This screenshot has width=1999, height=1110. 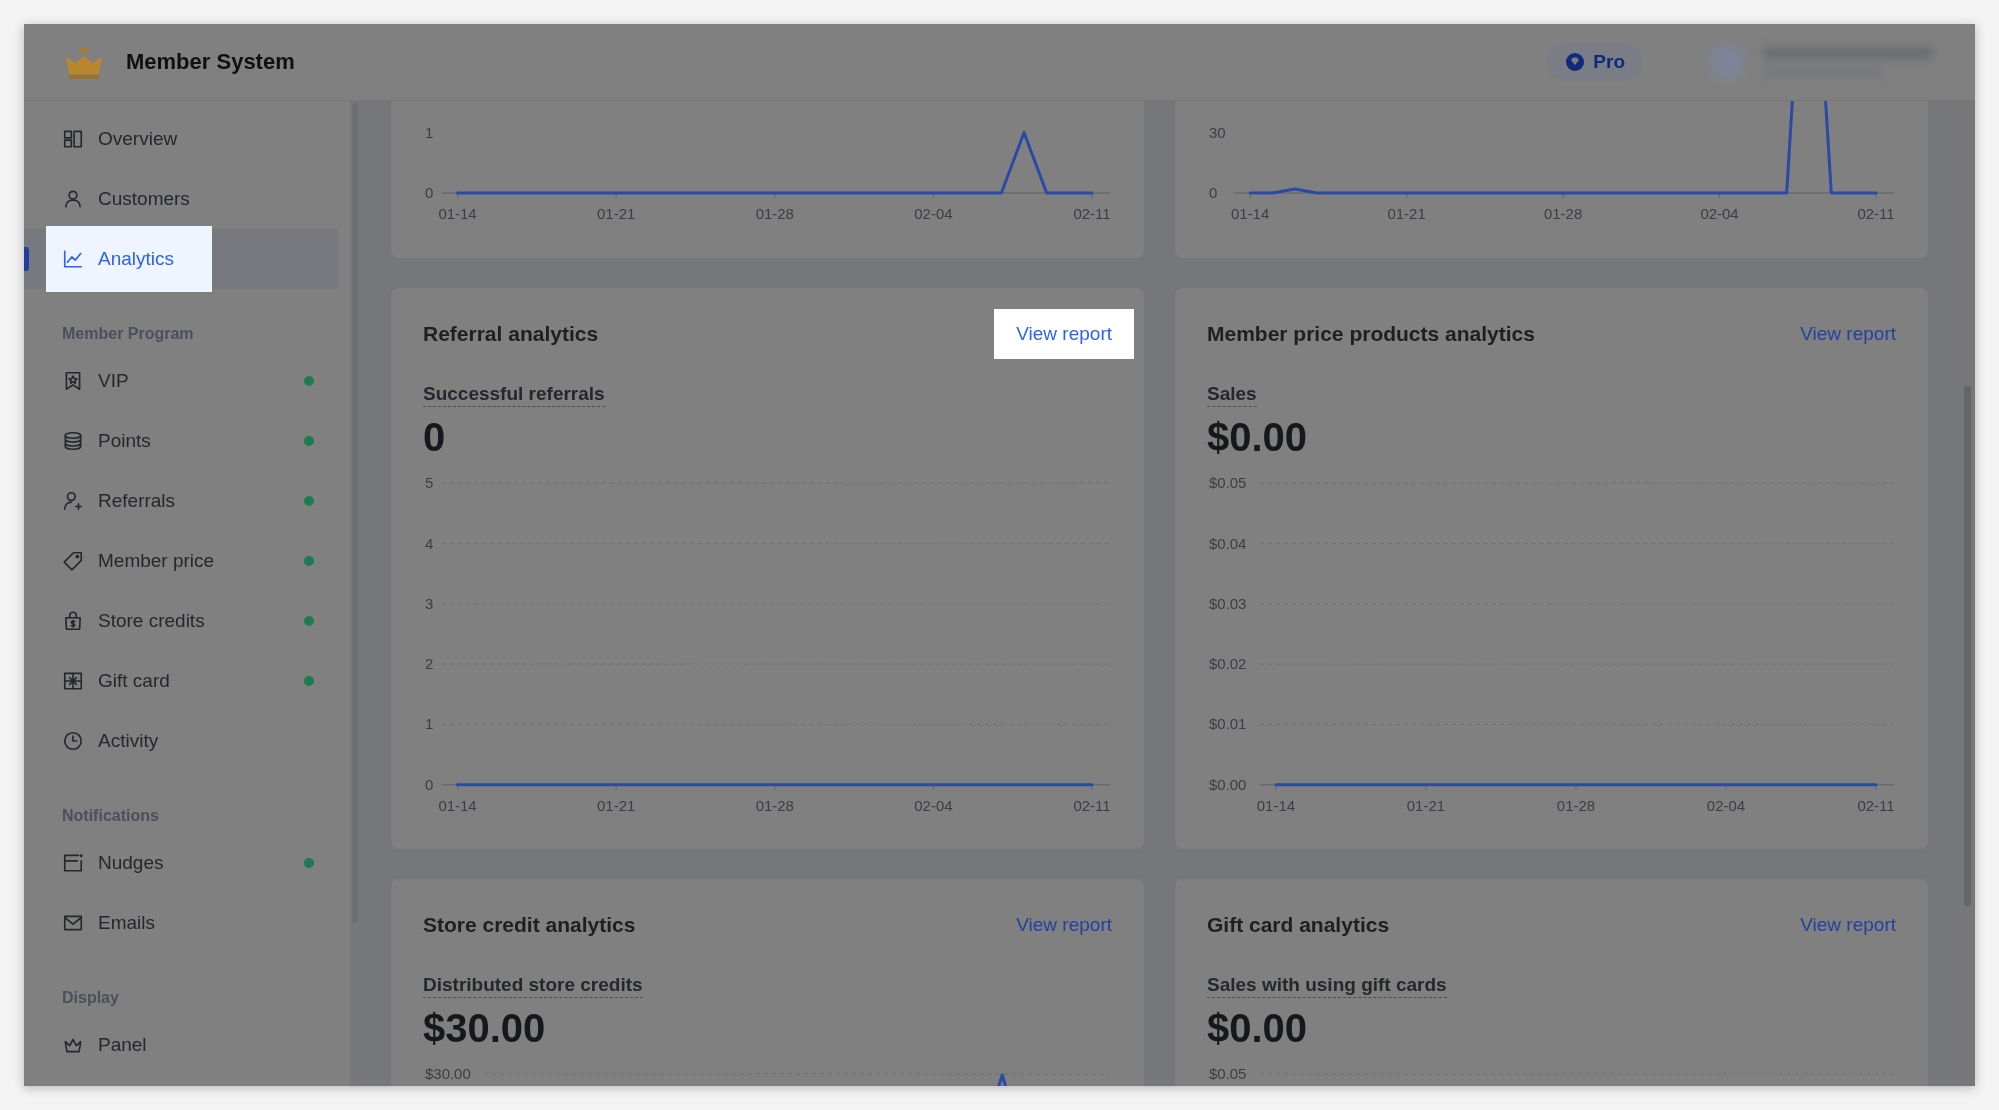 I want to click on card-title: Gift card analytics, so click(x=1298, y=925).